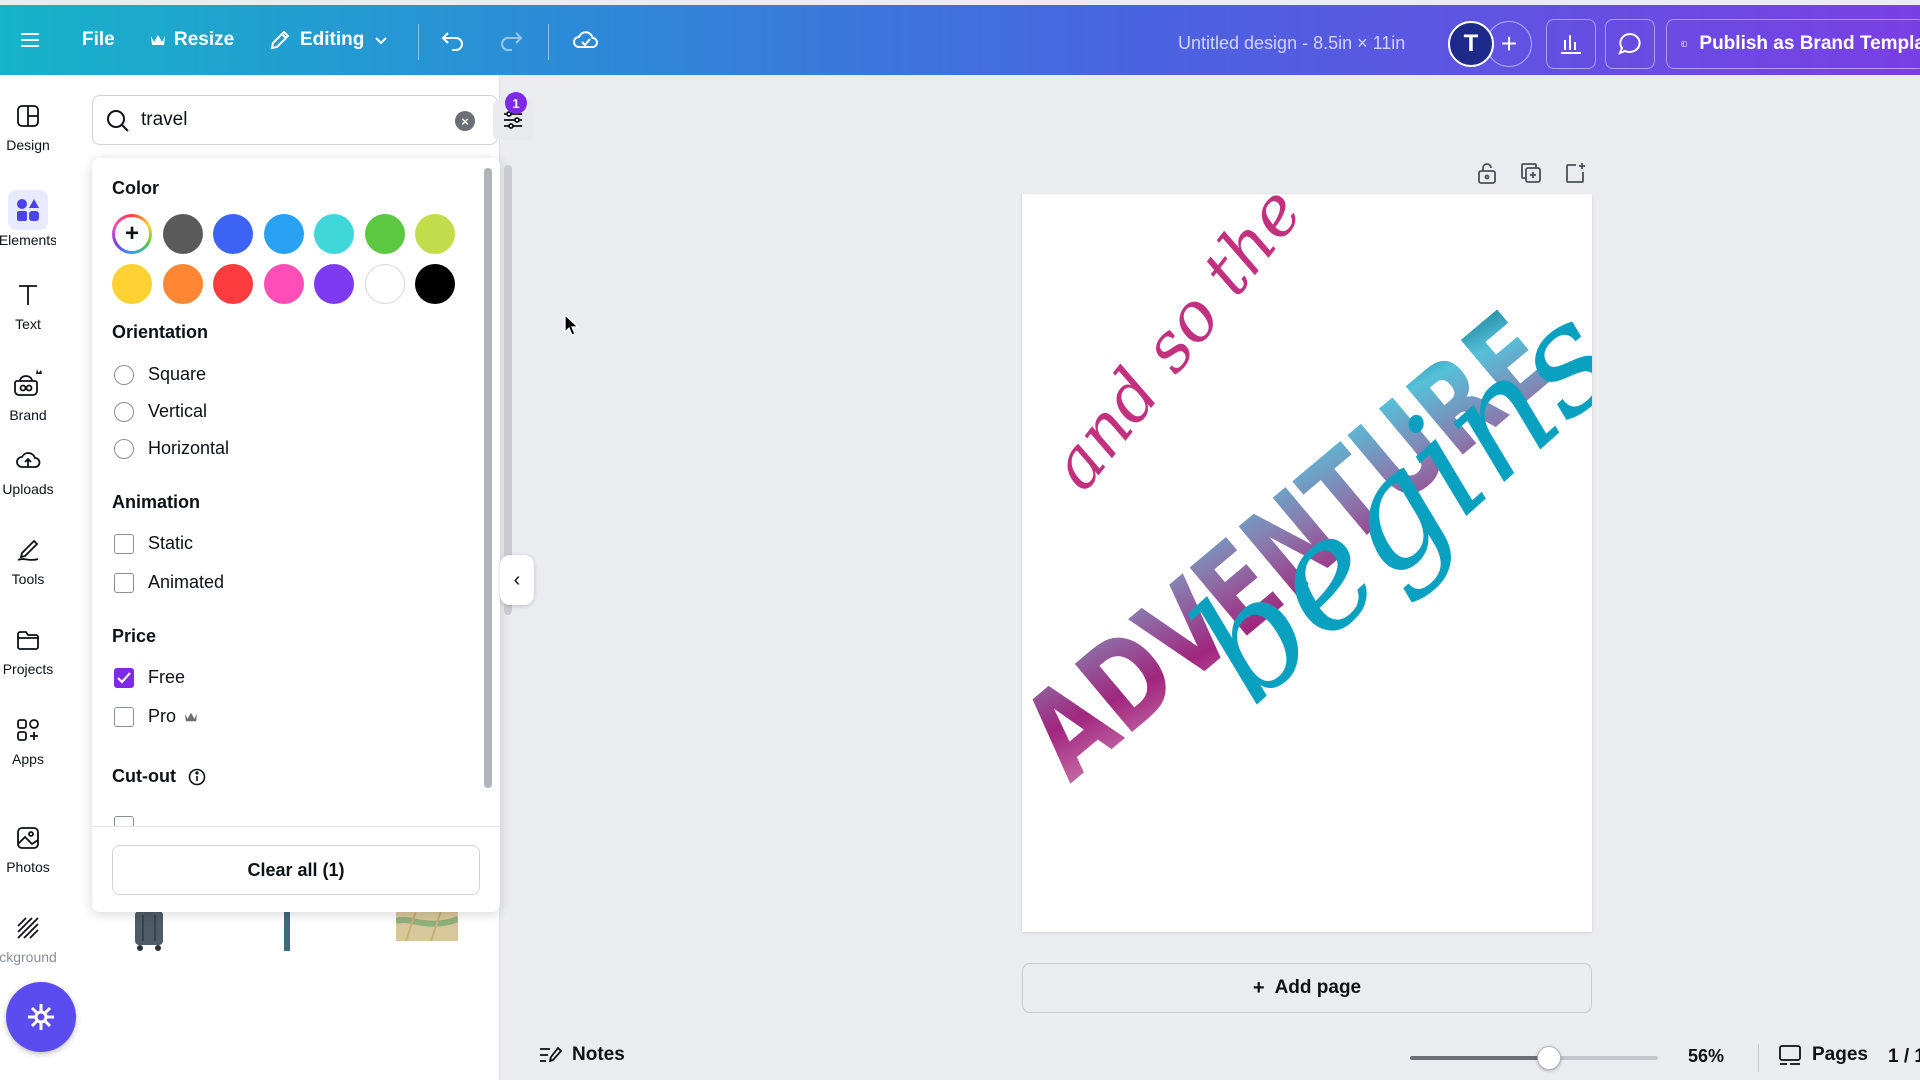 This screenshot has height=1080, width=1920. Describe the element at coordinates (28, 940) in the screenshot. I see `rail-item-background: ckground` at that location.